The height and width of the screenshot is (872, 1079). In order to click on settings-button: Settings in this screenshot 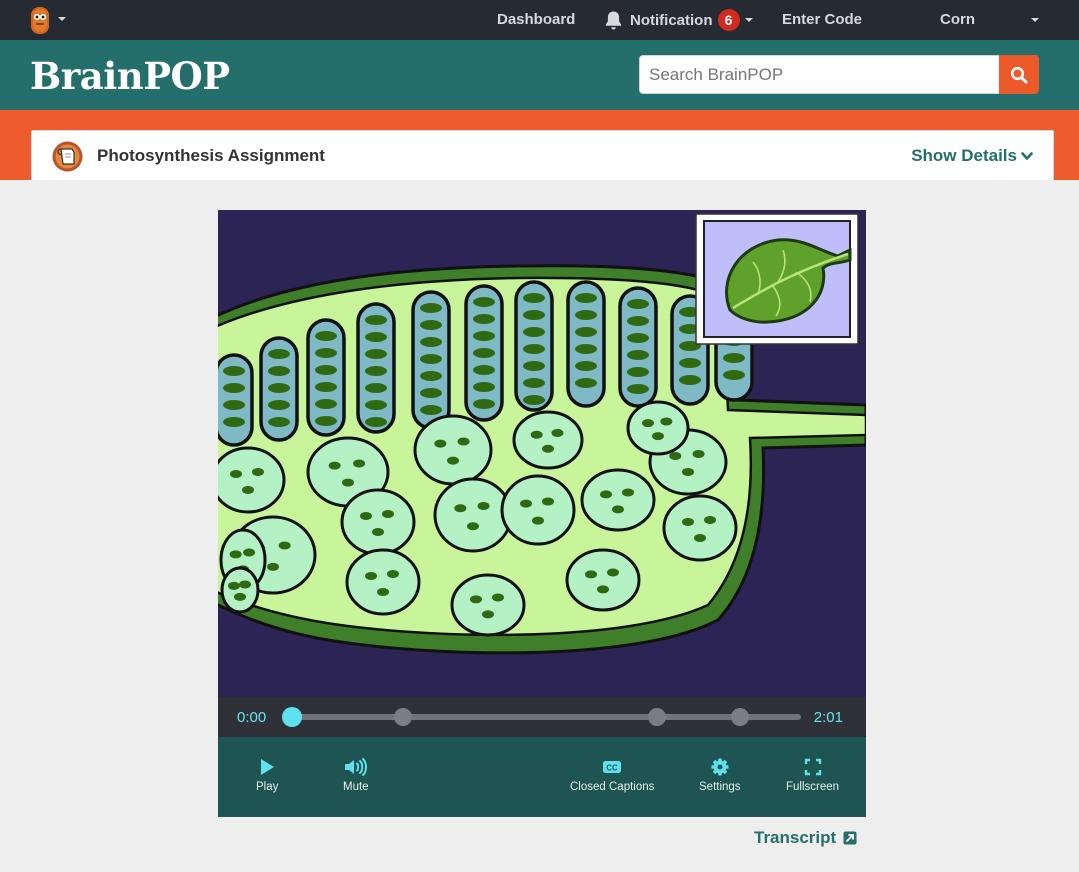, I will do `click(720, 775)`.